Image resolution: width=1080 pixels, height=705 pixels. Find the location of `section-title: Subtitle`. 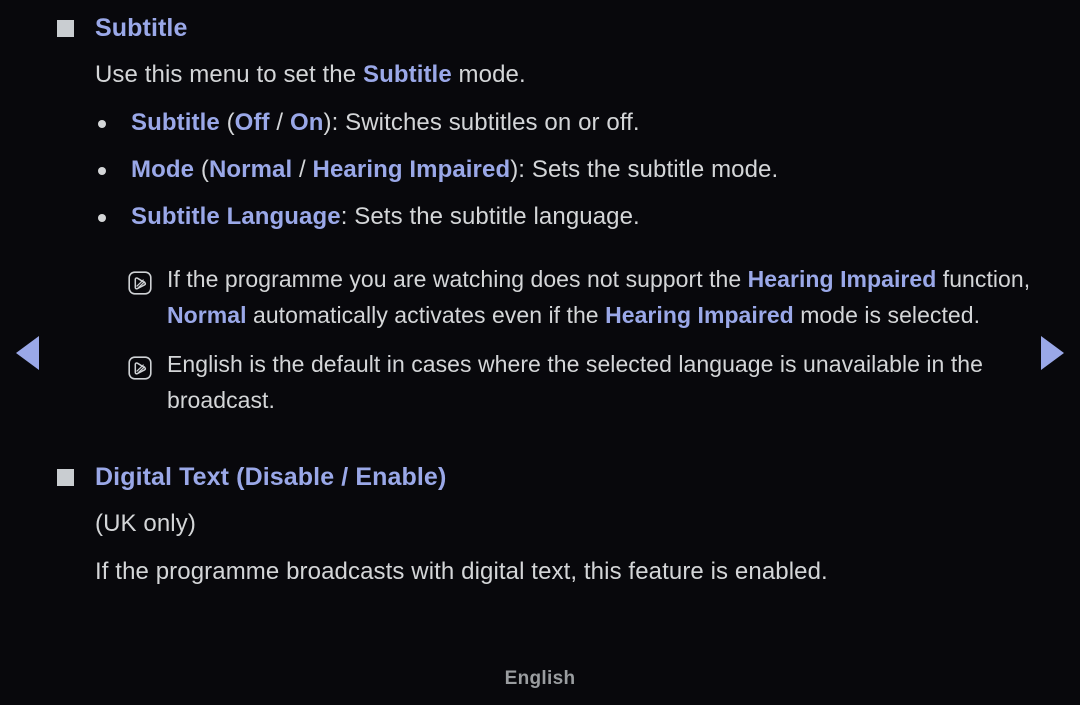

section-title: Subtitle is located at coordinates (141, 28).